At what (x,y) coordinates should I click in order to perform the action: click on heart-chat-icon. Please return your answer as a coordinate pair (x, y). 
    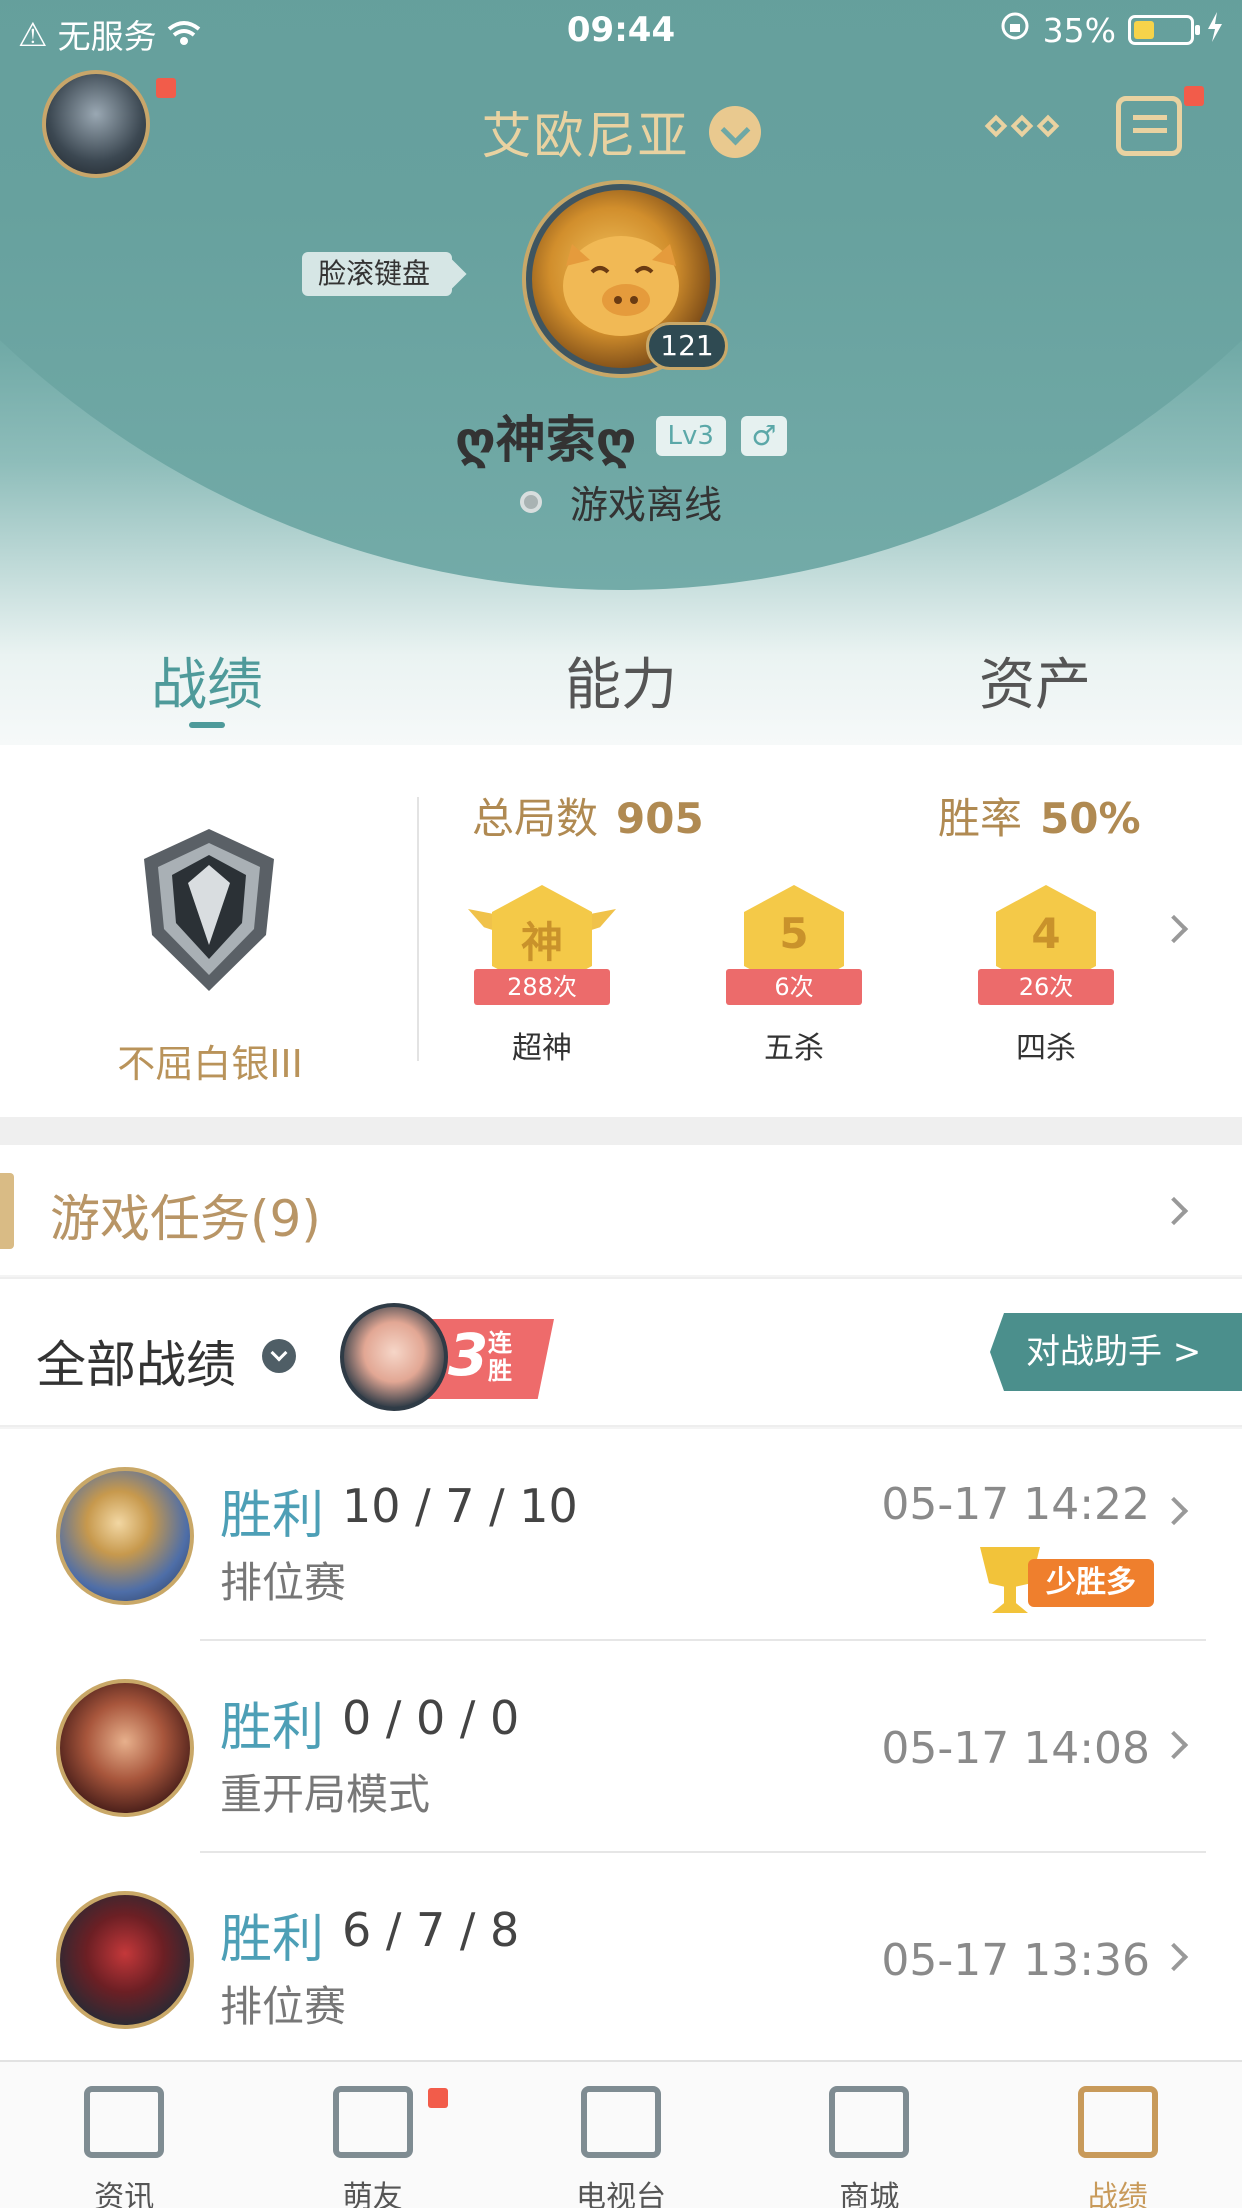
    Looking at the image, I should click on (372, 2122).